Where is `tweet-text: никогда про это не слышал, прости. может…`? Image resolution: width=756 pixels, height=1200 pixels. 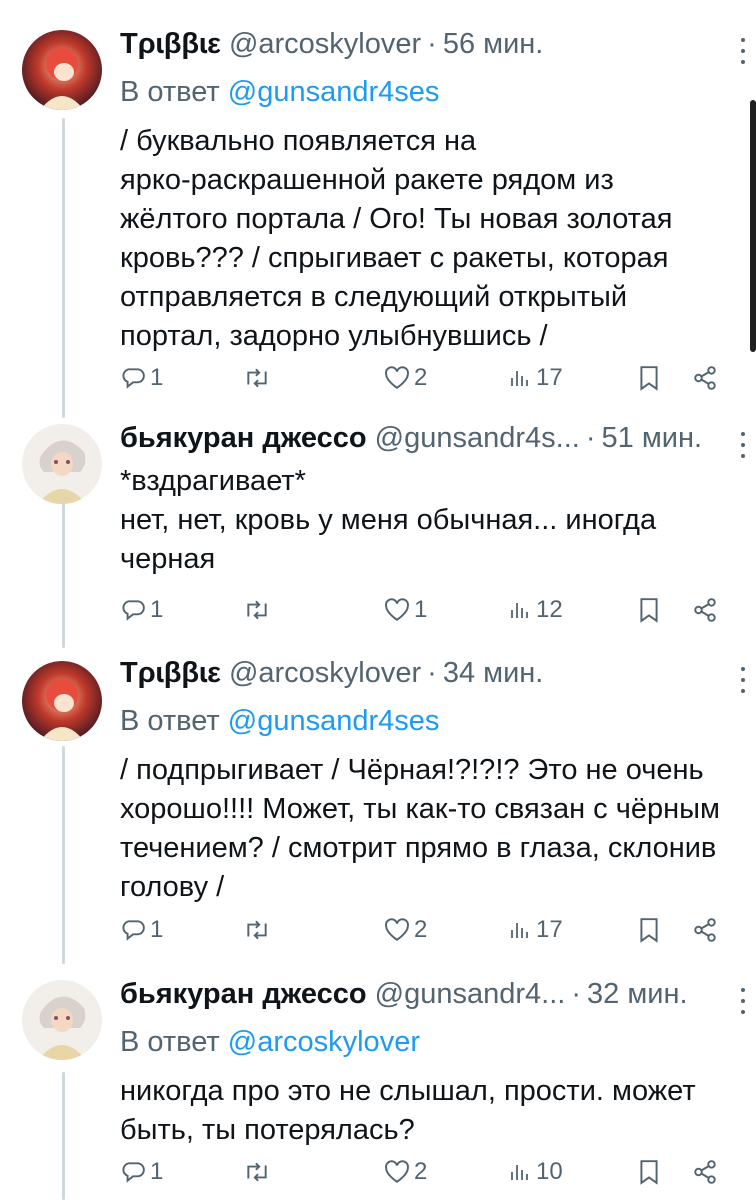
tweet-text: никогда про это не слышал, прости. может… is located at coordinates (426, 1111).